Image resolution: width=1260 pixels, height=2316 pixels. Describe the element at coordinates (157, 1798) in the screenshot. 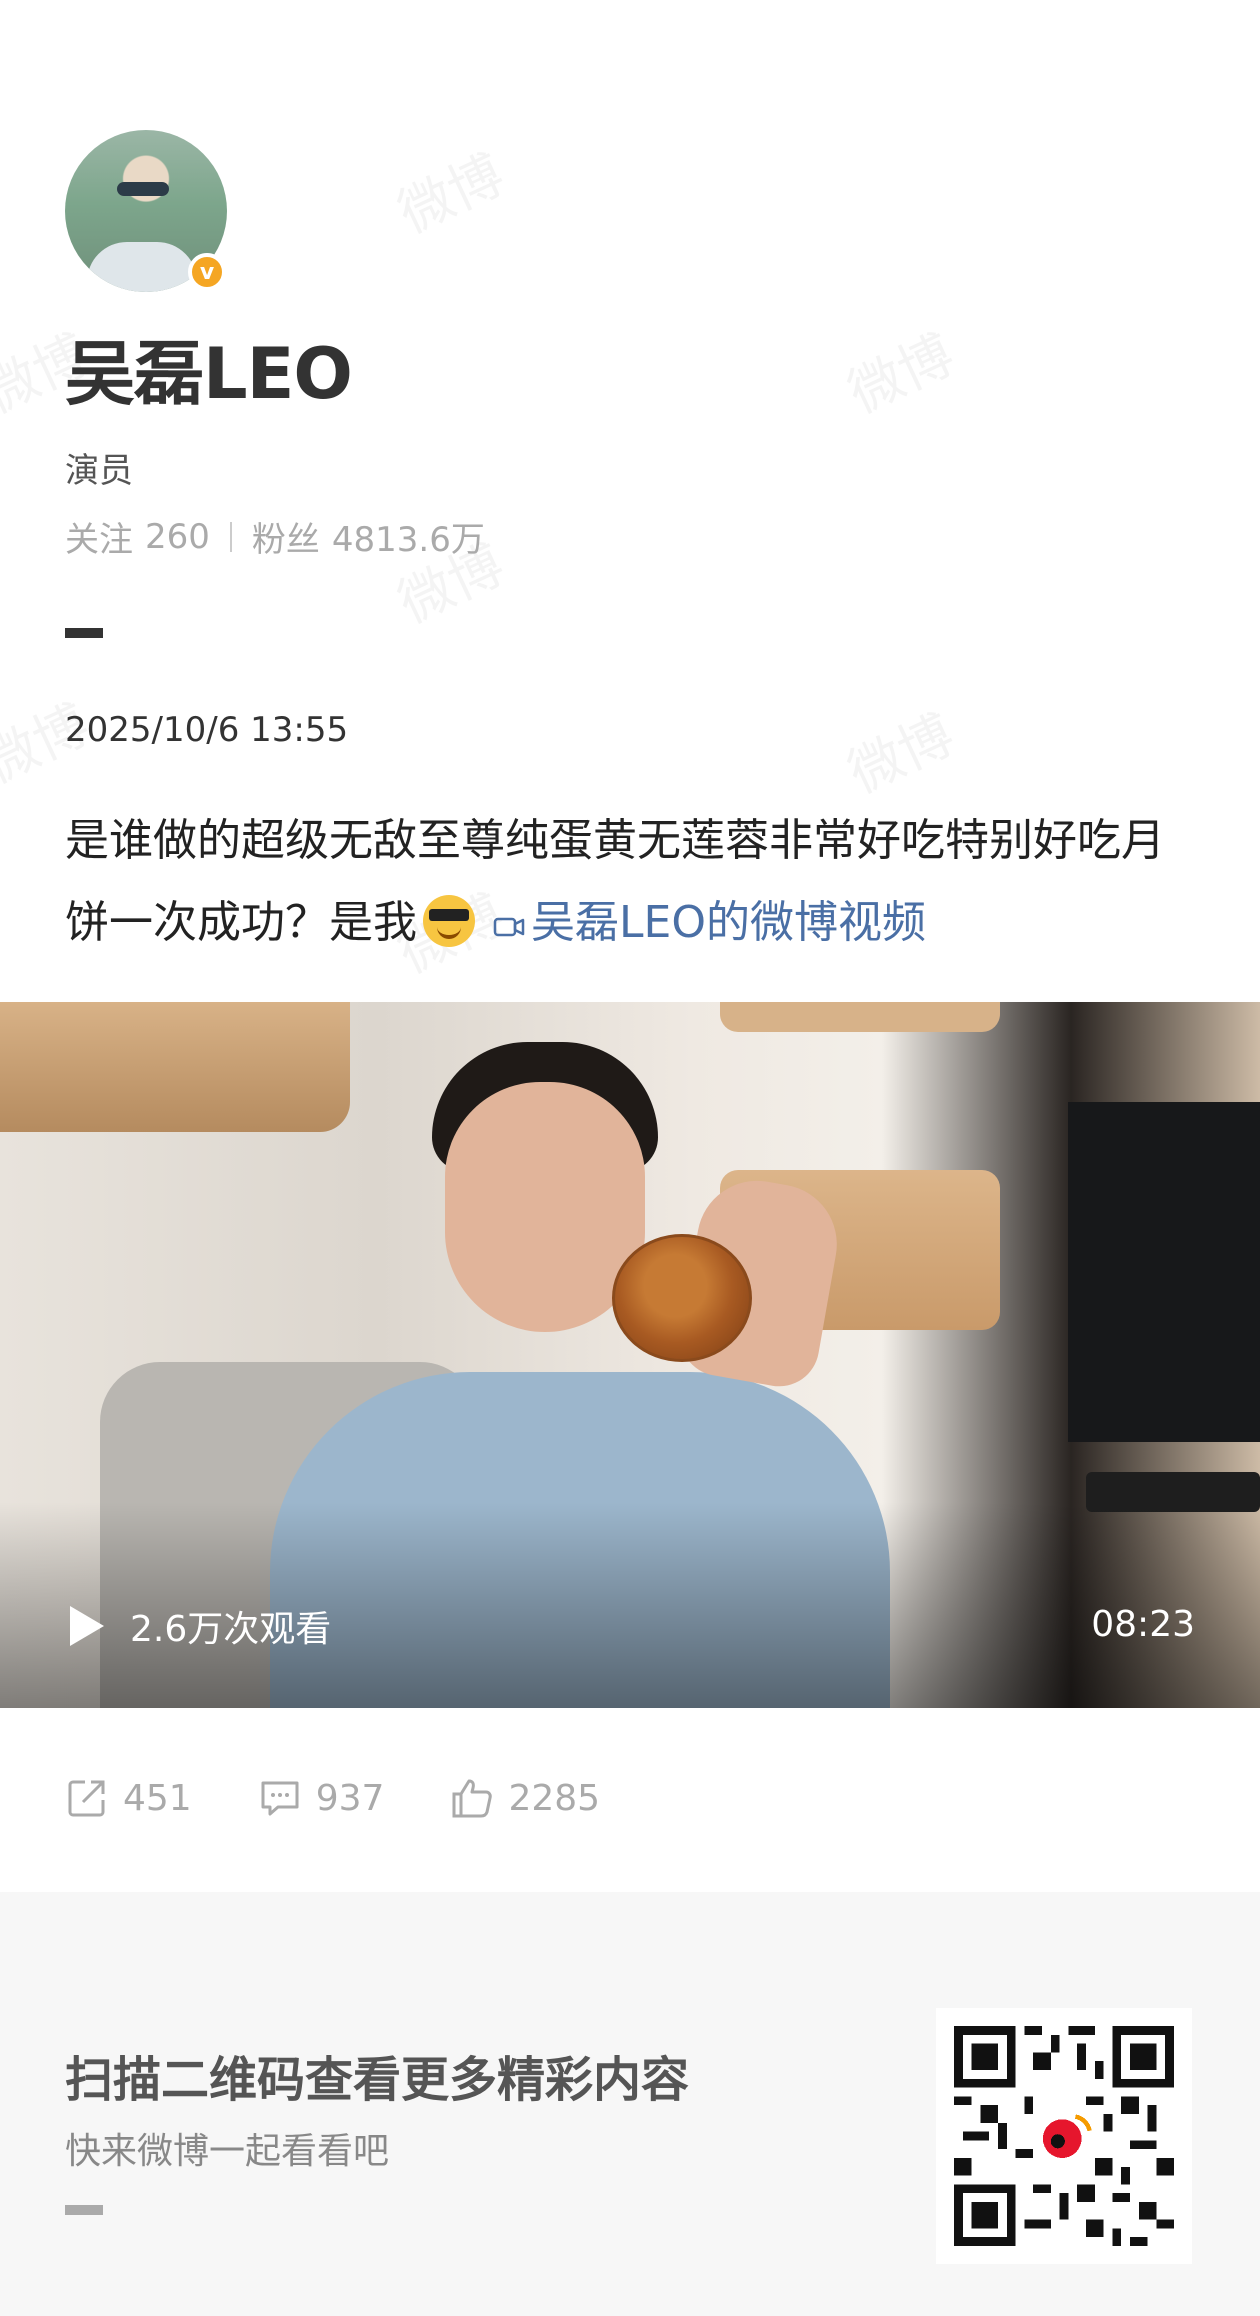

I see `repost-count: 451` at that location.